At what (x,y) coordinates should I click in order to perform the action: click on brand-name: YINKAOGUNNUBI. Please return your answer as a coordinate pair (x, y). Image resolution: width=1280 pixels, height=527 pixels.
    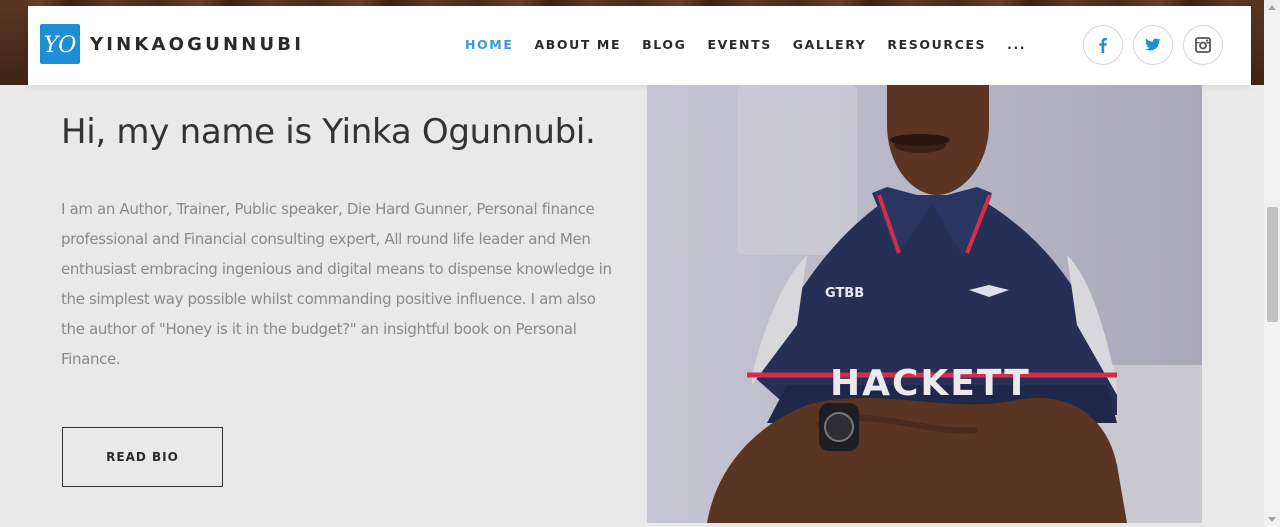
    Looking at the image, I should click on (197, 44).